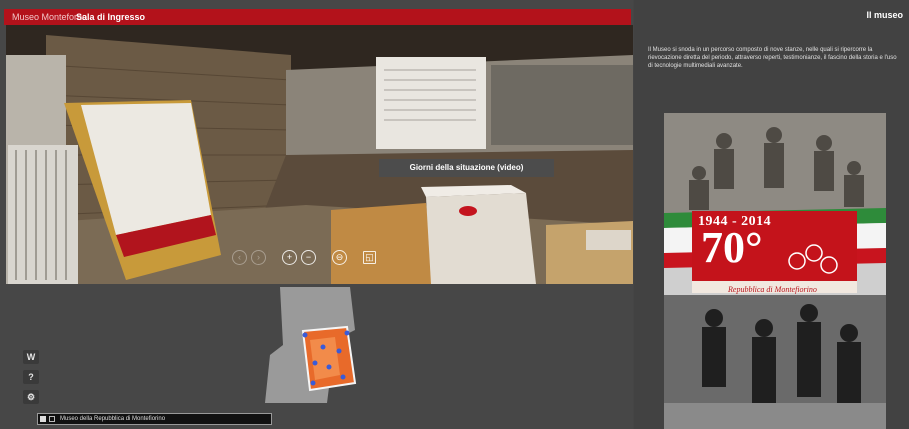  I want to click on room-title: Sala di Ingresso, so click(111, 17).